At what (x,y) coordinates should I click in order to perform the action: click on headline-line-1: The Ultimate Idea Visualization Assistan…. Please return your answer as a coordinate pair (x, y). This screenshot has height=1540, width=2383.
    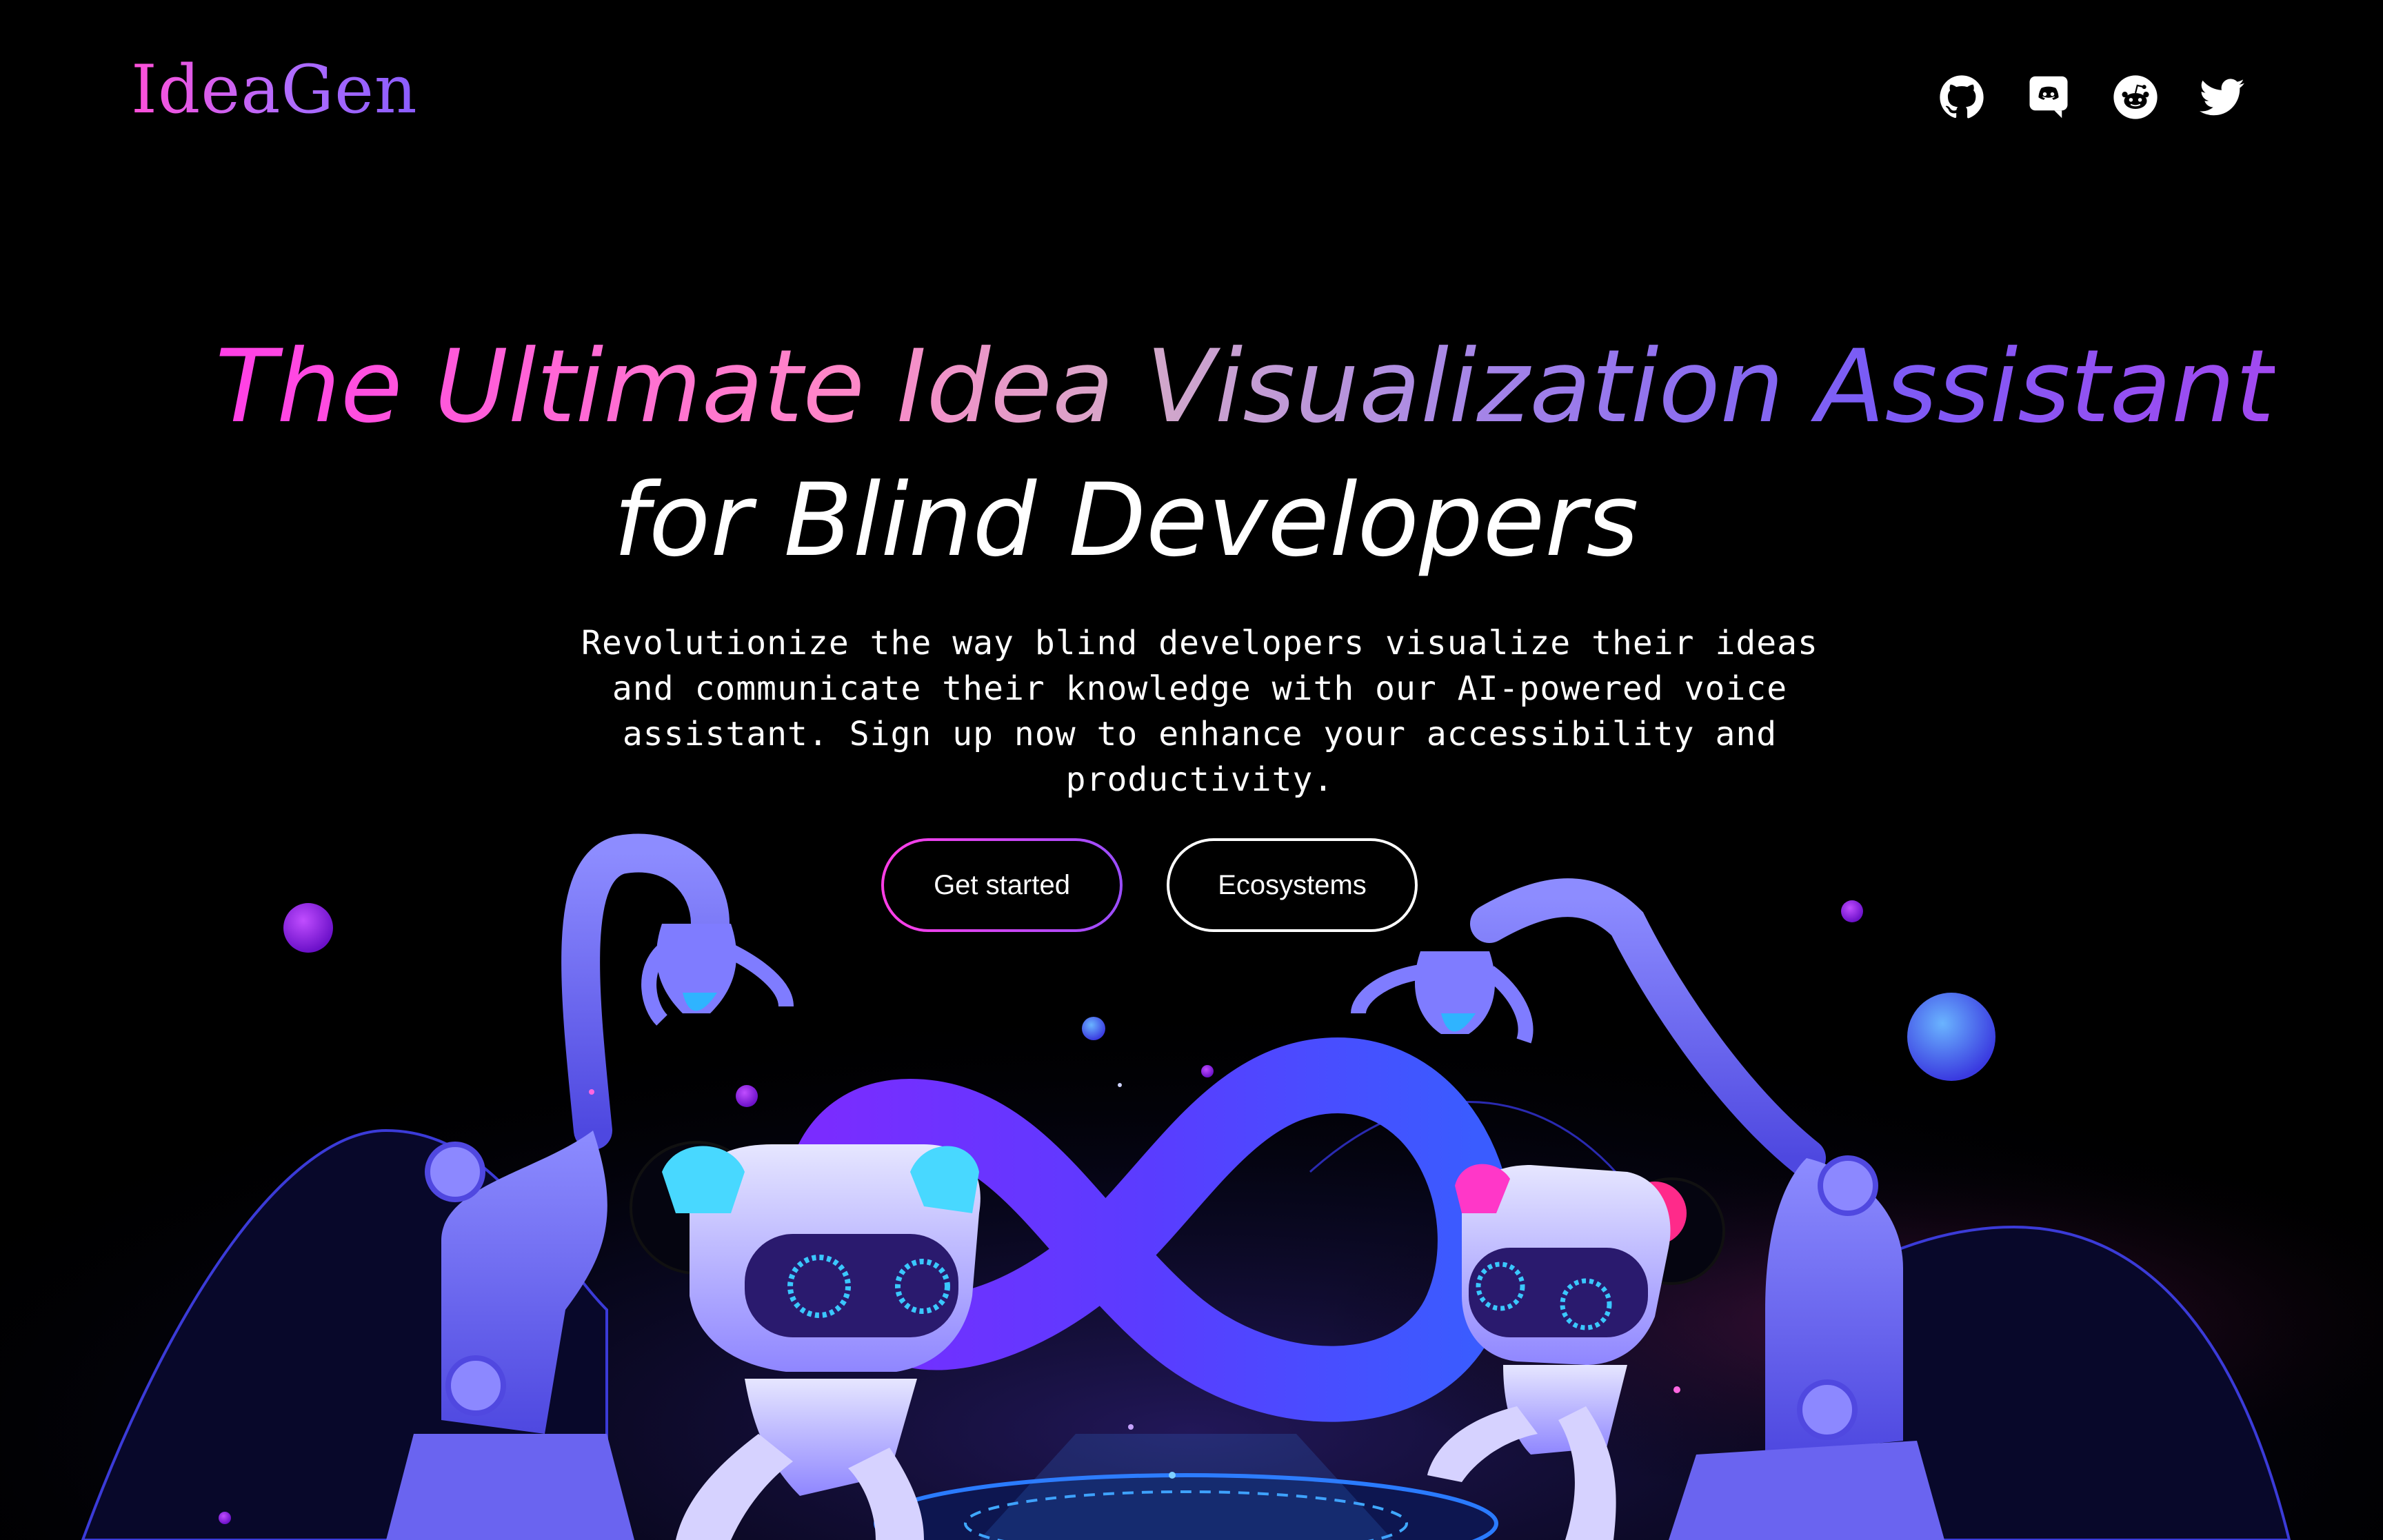
    Looking at the image, I should click on (1245, 387).